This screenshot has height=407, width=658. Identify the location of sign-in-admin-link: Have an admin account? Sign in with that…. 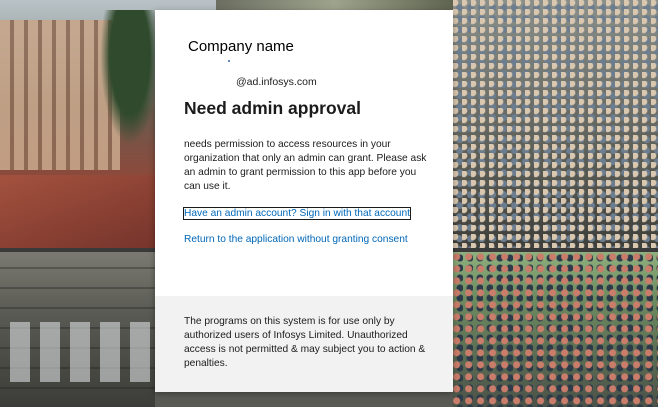
(297, 213).